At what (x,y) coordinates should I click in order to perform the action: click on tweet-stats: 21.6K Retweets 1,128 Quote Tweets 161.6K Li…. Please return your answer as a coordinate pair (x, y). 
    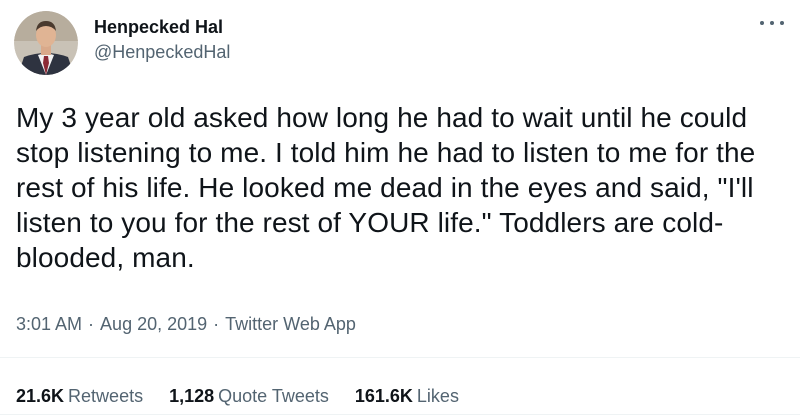
    Looking at the image, I should click on (250, 396).